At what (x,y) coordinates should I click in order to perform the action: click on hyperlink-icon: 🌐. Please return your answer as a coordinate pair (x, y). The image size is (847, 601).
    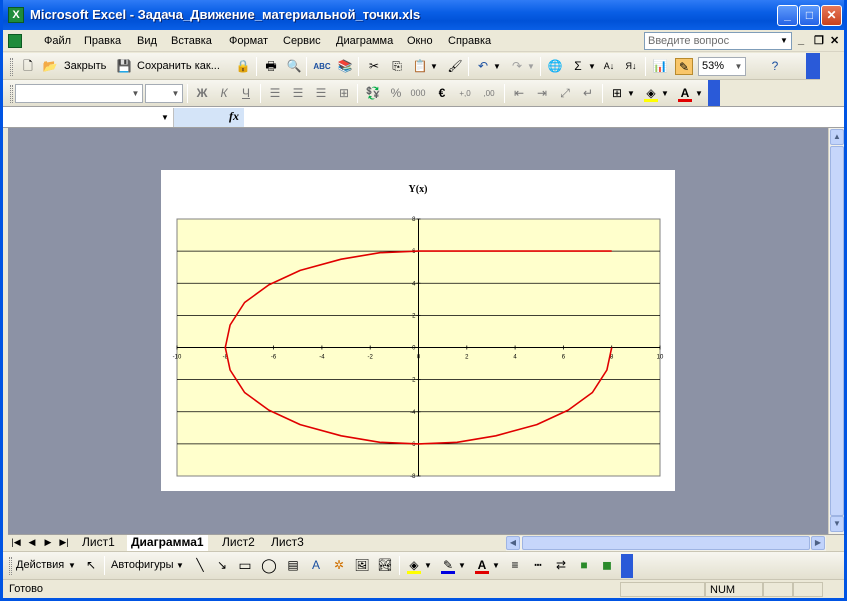
    Looking at the image, I should click on (555, 66).